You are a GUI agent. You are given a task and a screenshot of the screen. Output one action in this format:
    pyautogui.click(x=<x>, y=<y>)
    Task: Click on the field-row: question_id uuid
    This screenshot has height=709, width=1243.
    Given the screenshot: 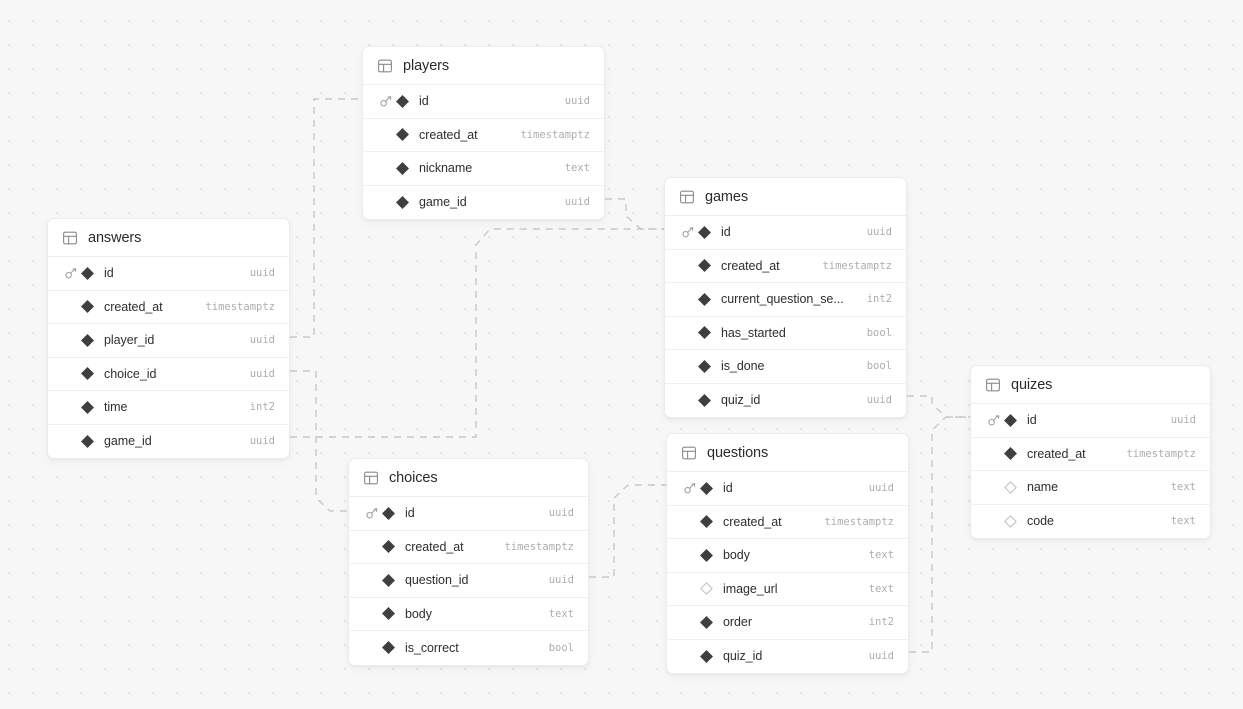 What is the action you would take?
    pyautogui.click(x=468, y=581)
    